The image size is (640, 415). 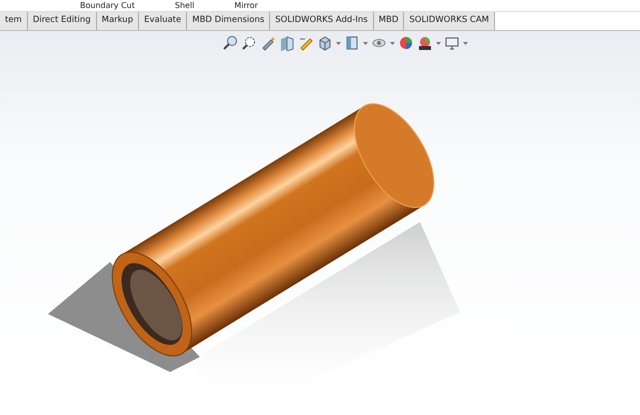 I want to click on ribbon-tab: tem, so click(x=14, y=21).